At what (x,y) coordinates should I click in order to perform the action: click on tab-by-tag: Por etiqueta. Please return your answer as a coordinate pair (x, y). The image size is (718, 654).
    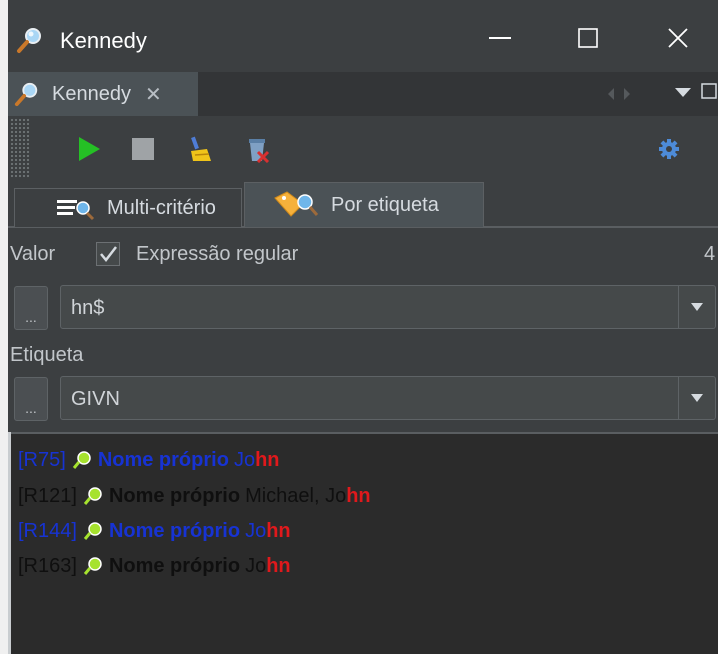
    Looking at the image, I should click on (364, 204).